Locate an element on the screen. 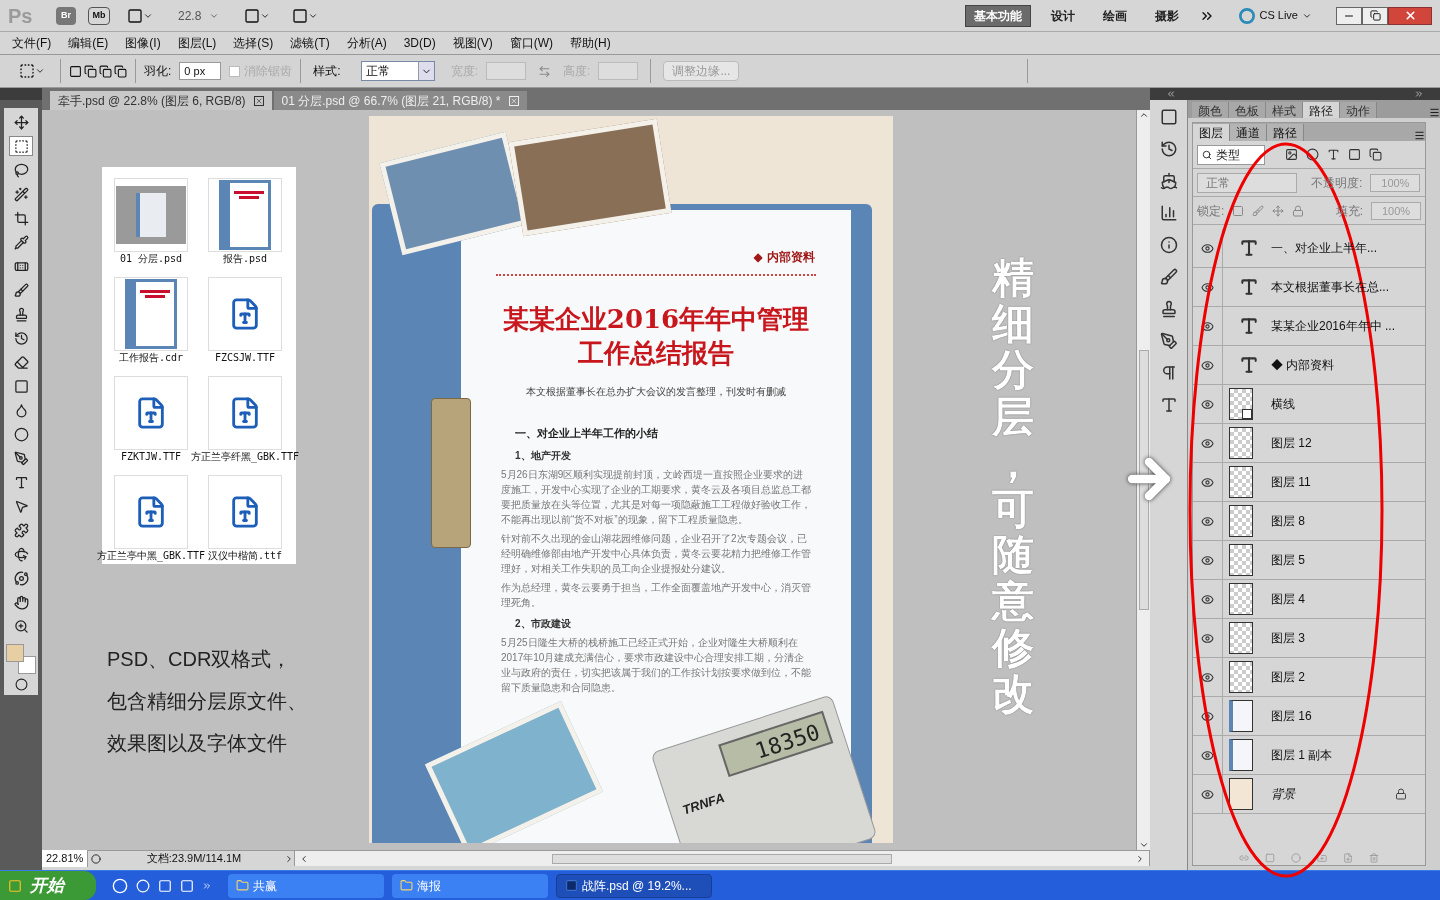 The height and width of the screenshot is (900, 1440). minimize-button is located at coordinates (1349, 15).